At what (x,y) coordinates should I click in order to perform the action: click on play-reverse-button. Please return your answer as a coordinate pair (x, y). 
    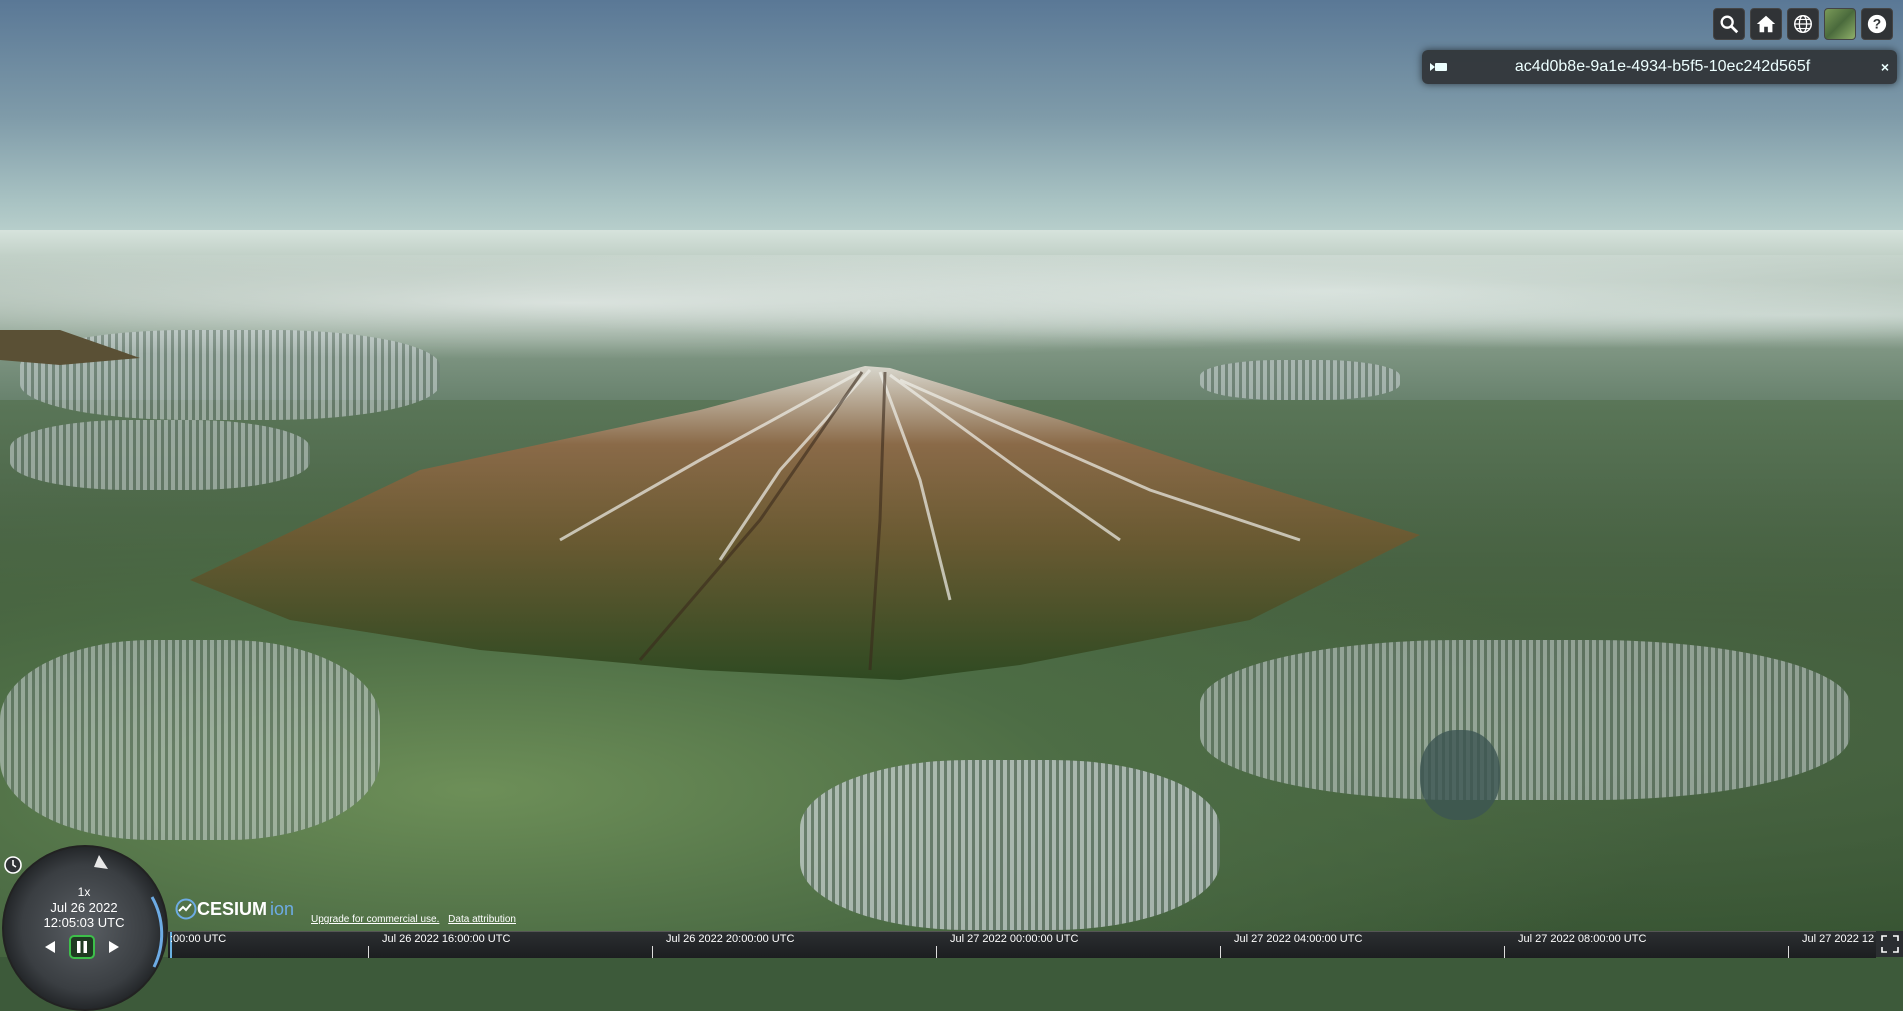
    Looking at the image, I should click on (50, 947).